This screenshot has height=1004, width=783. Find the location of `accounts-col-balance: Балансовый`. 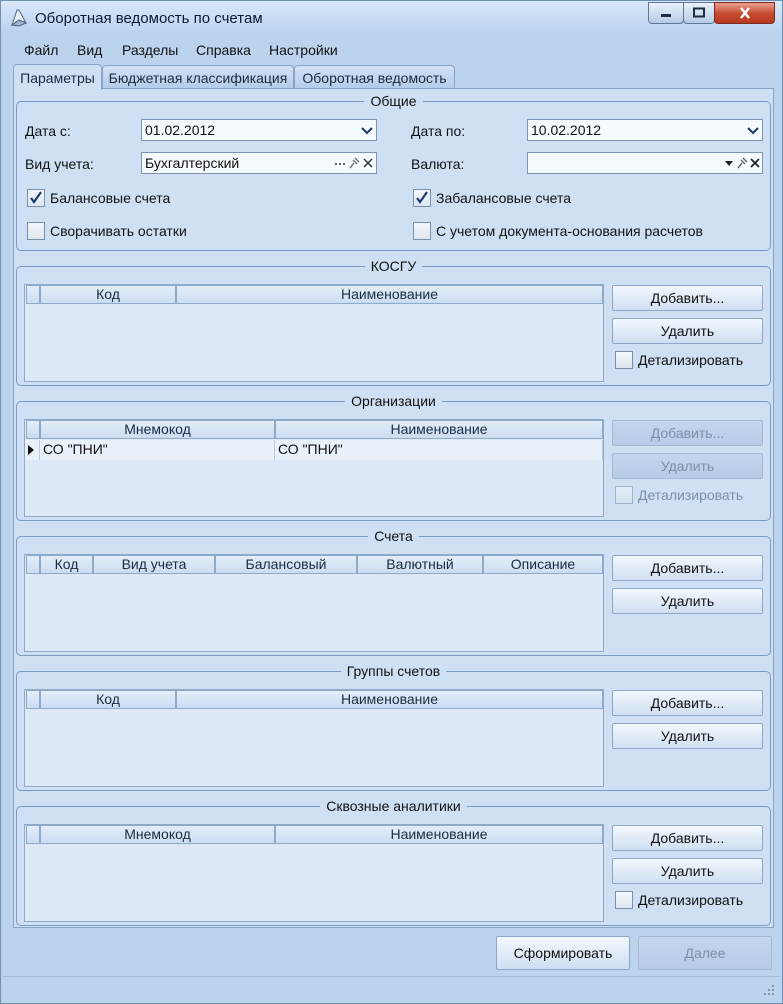

accounts-col-balance: Балансовый is located at coordinates (286, 564).